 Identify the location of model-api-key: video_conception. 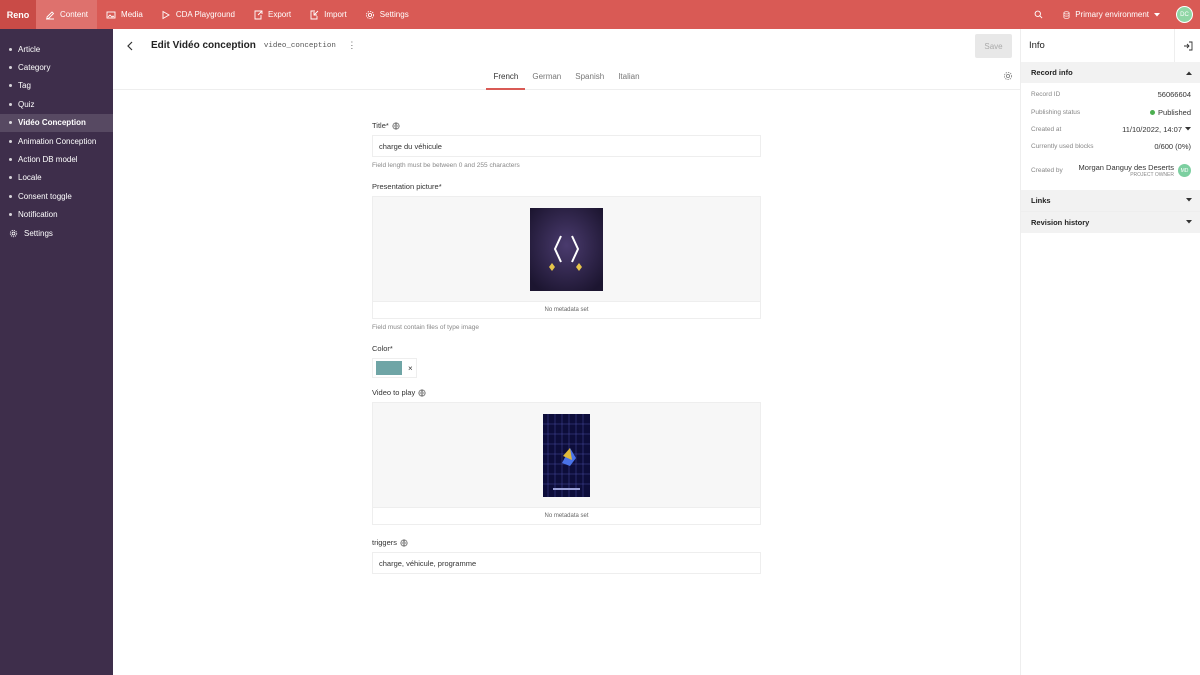
(299, 45).